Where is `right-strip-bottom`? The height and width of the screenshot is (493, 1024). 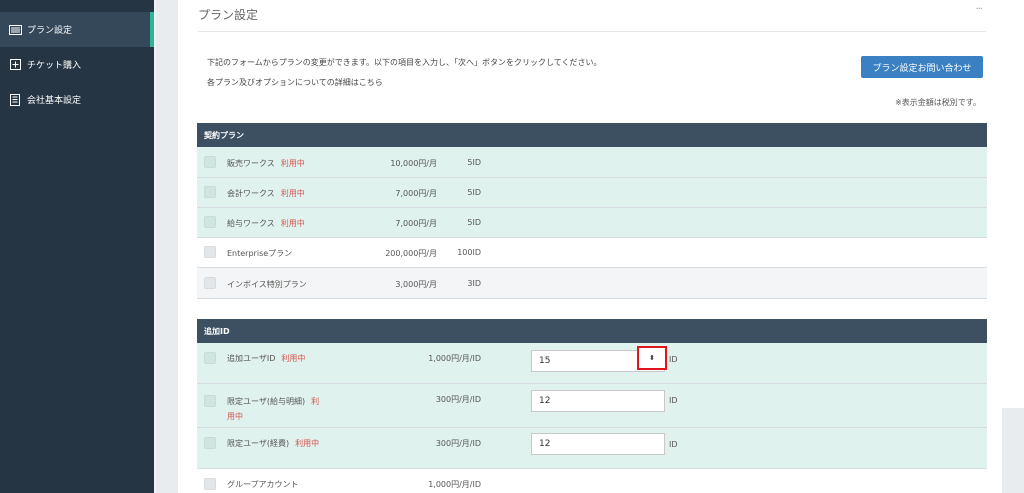 right-strip-bottom is located at coordinates (1013, 450).